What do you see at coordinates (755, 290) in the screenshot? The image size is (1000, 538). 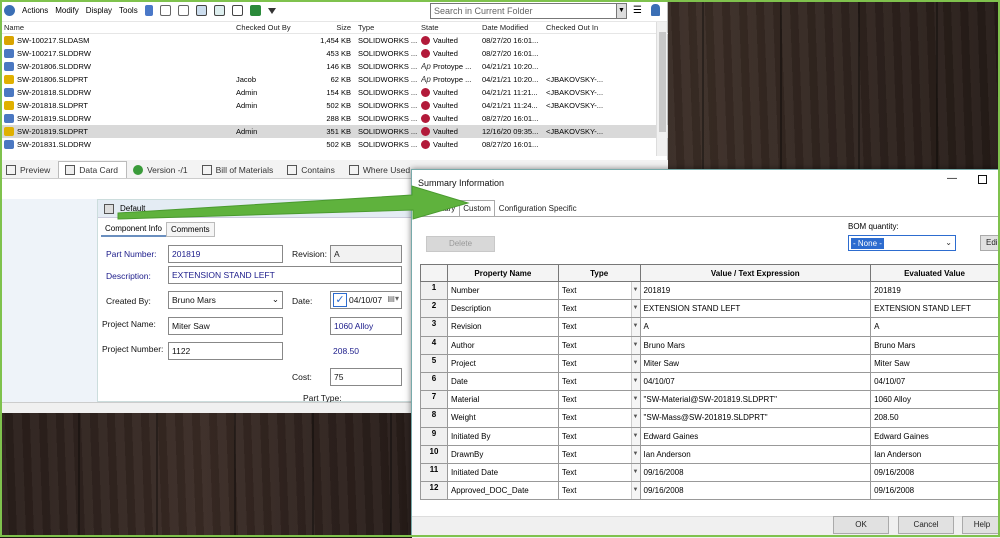 I see `value-expression-cell: 201819` at bounding box center [755, 290].